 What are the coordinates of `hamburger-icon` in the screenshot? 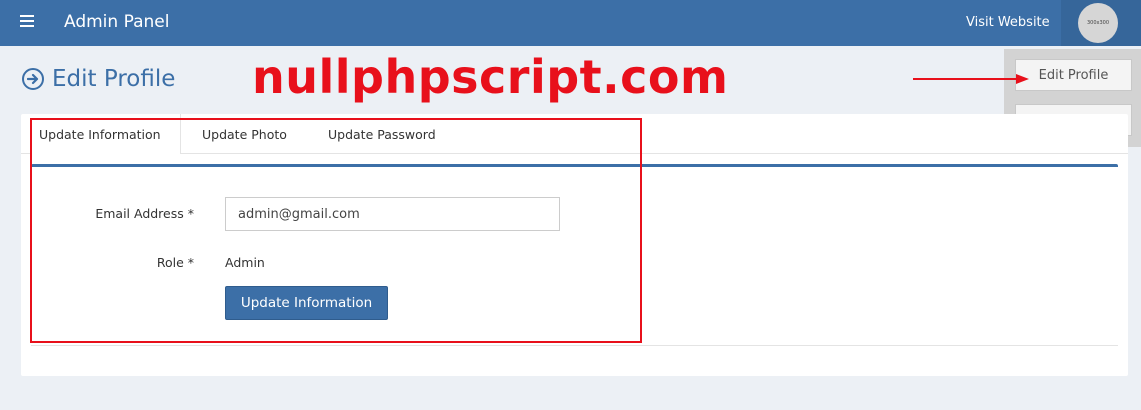 It's located at (27, 21).